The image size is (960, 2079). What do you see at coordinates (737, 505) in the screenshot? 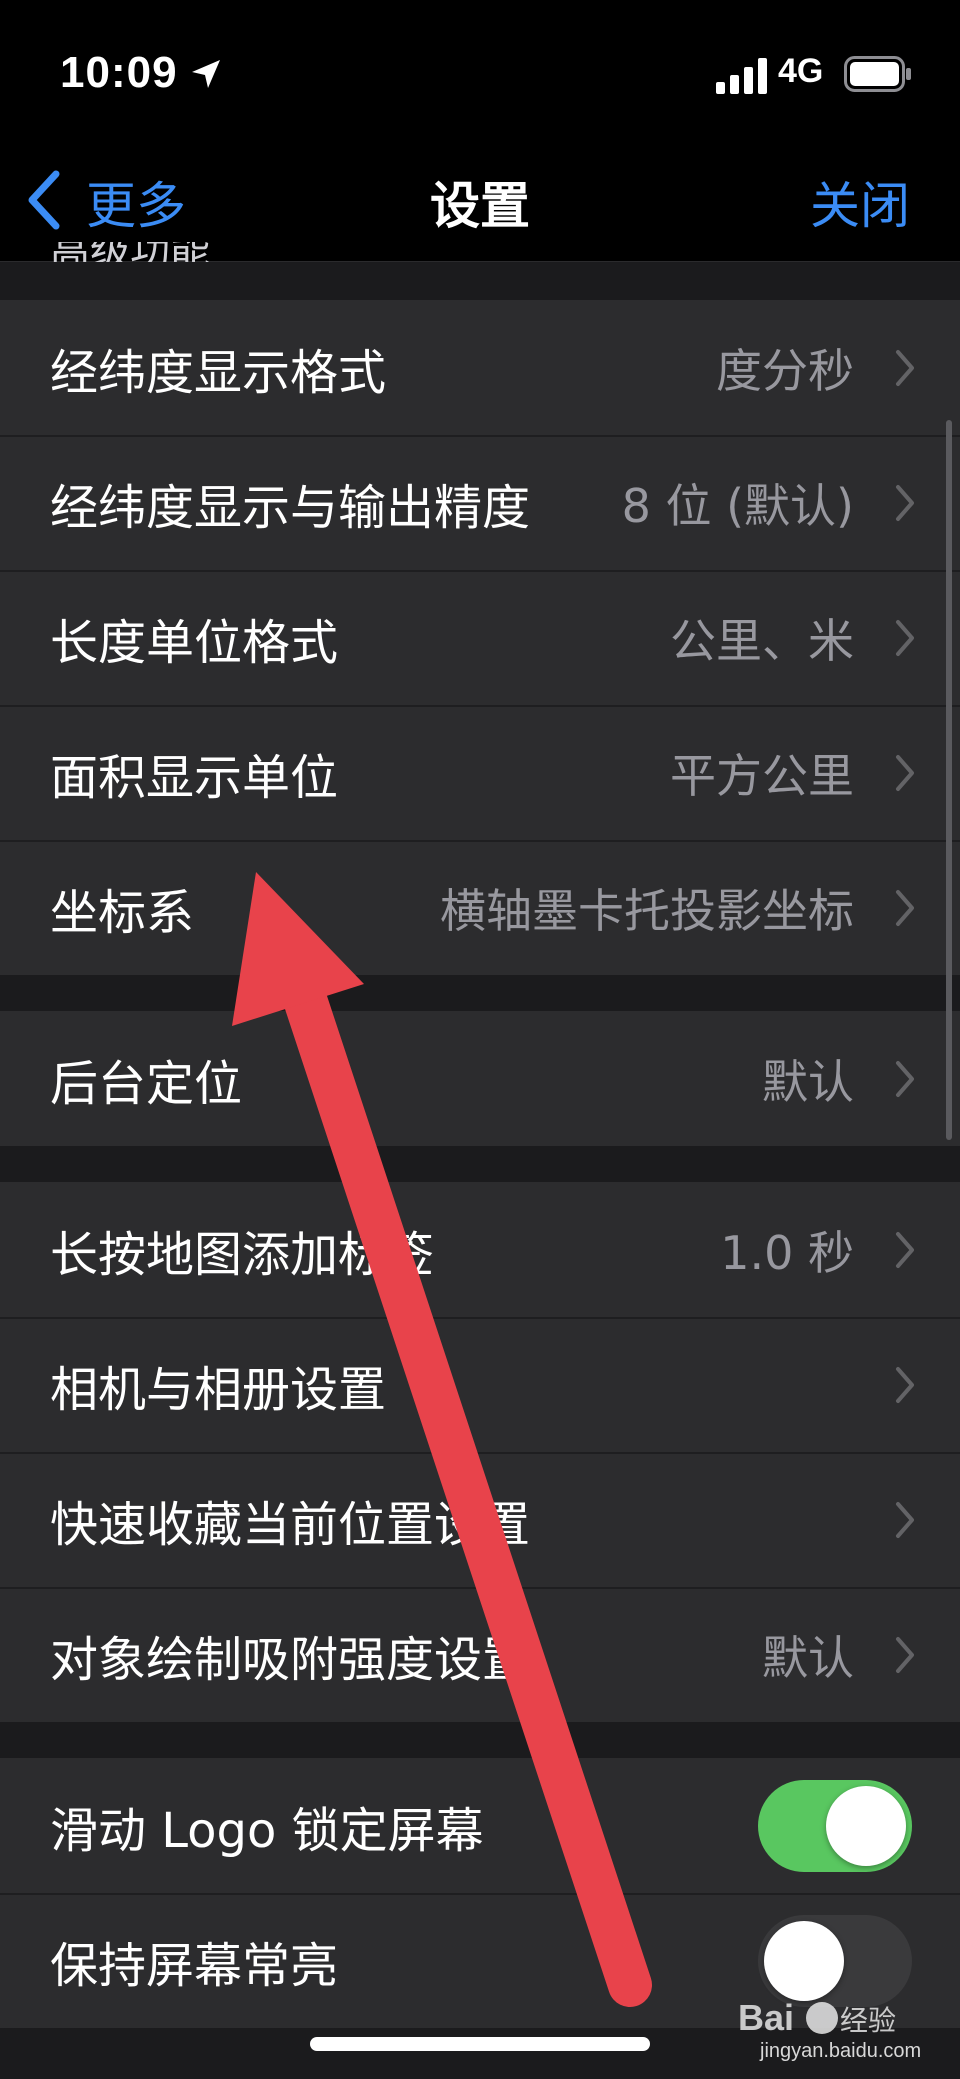
I see `setting-value: 8 位 (默认)` at bounding box center [737, 505].